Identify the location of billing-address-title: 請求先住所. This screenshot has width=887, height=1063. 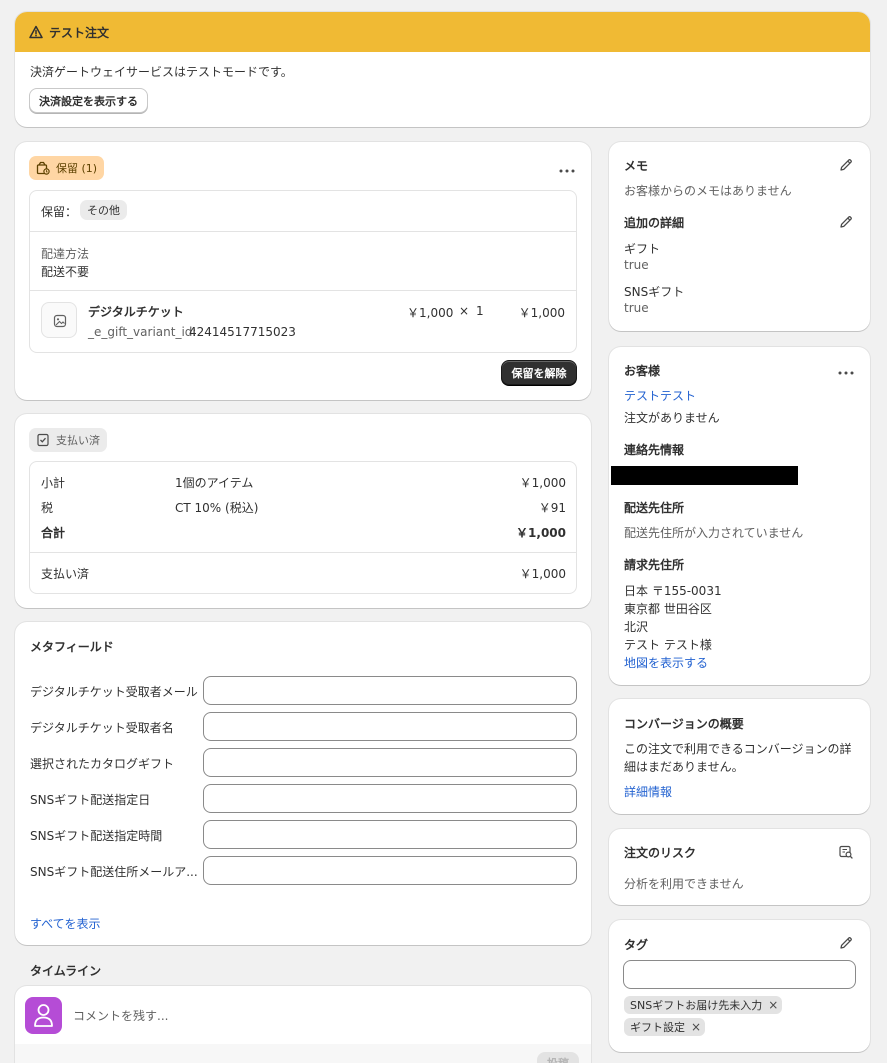
(654, 565).